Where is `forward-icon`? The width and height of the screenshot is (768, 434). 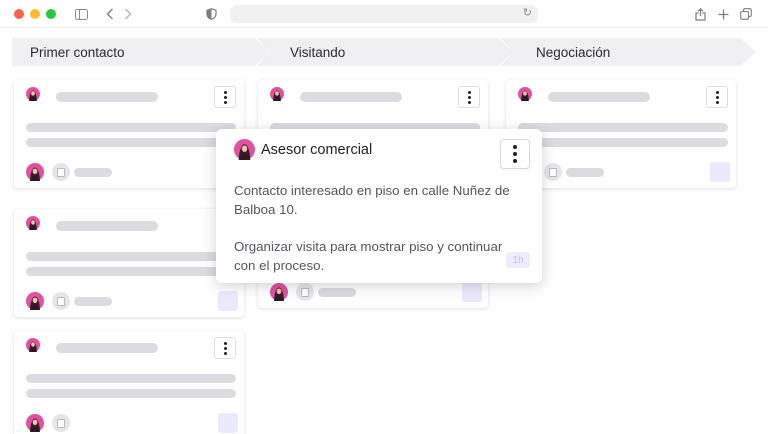
forward-icon is located at coordinates (128, 14).